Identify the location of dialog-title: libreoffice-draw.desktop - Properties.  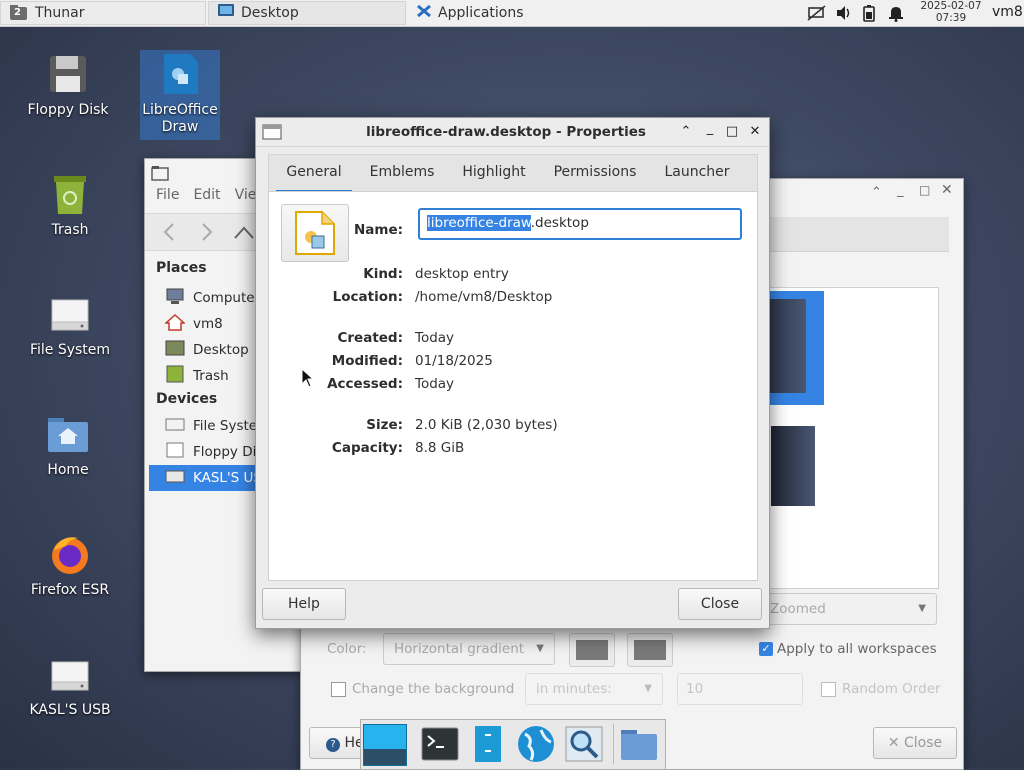
(506, 132).